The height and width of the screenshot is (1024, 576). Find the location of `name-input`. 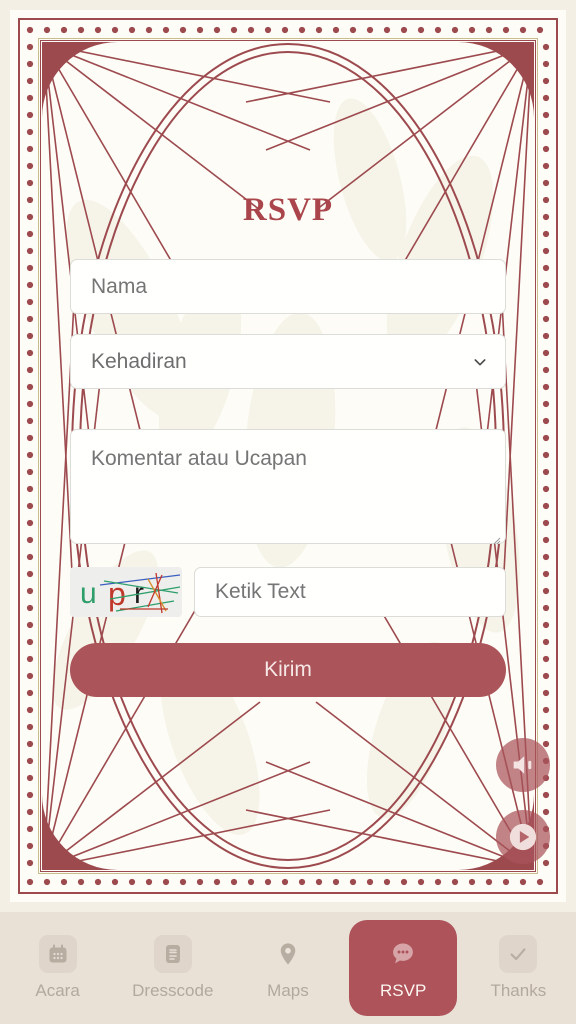

name-input is located at coordinates (288, 286).